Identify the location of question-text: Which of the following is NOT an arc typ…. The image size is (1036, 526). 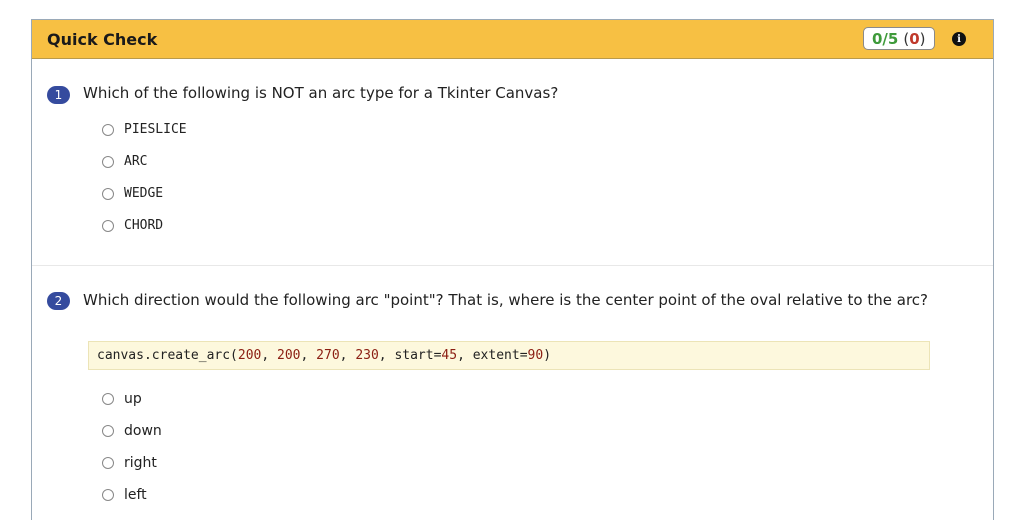
(321, 93).